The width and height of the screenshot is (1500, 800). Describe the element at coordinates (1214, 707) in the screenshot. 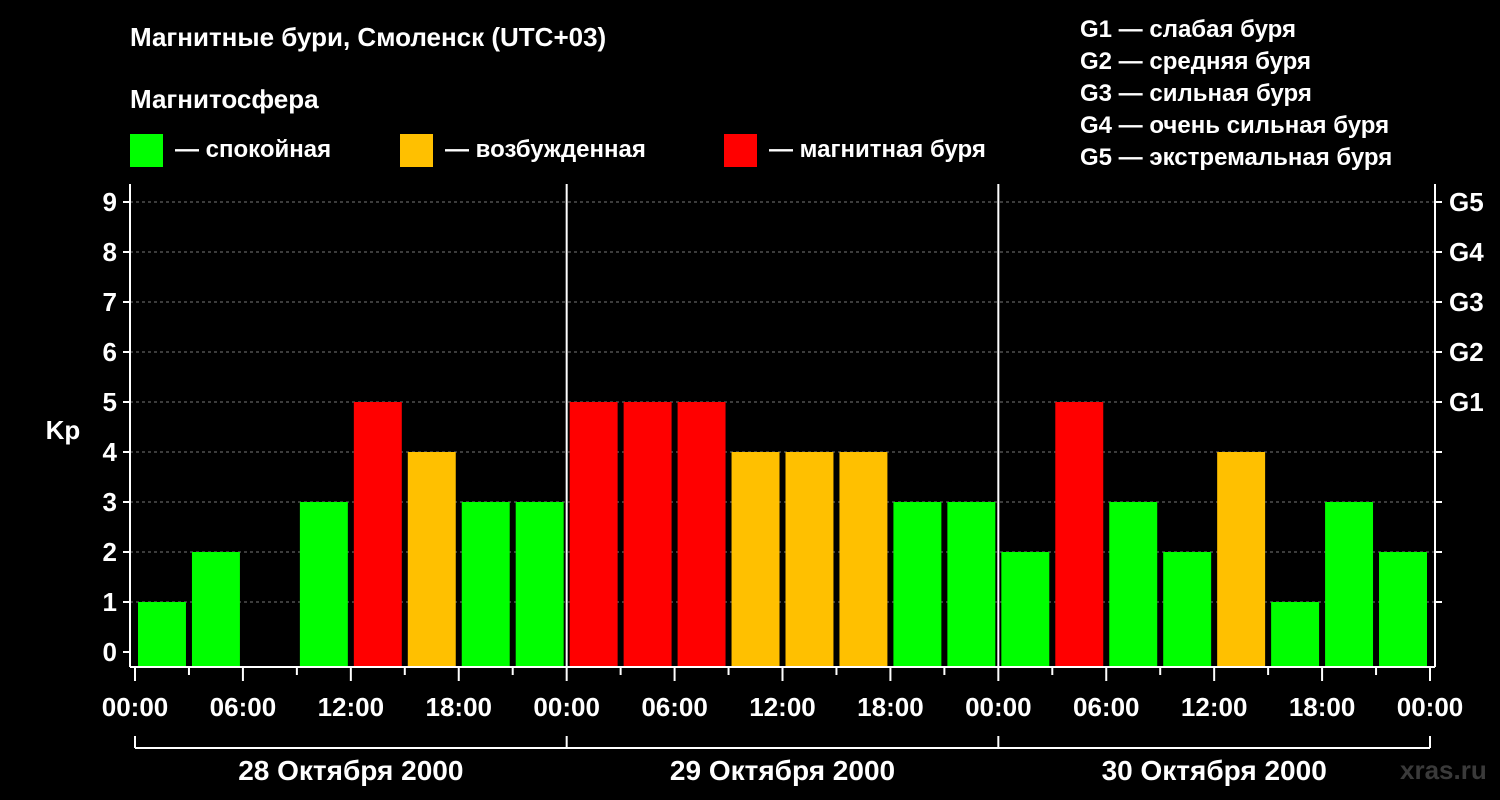

I see `x-tick-label-10: 12:00` at that location.